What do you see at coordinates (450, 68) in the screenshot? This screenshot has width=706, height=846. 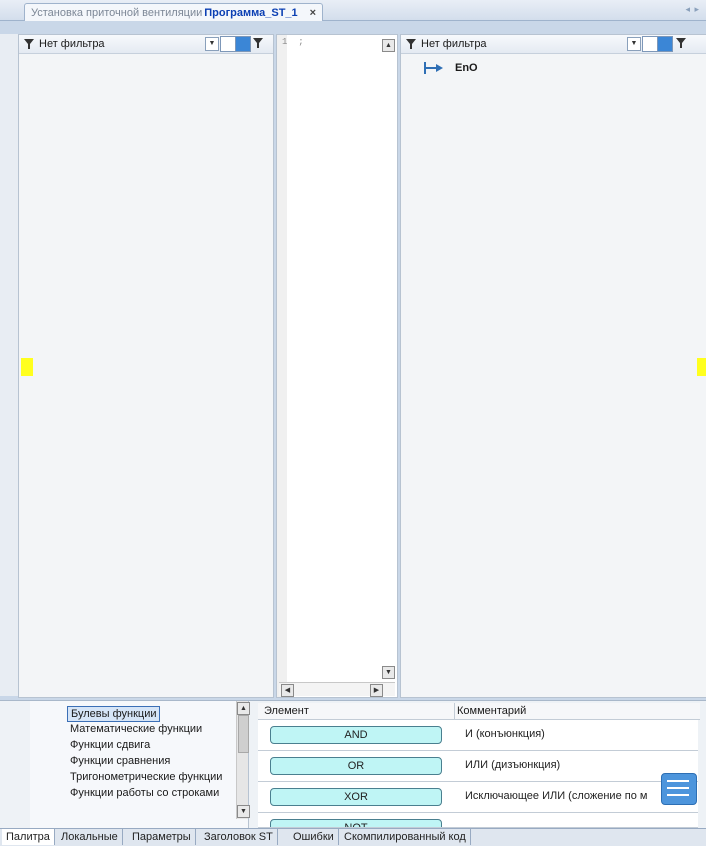 I see `output-item-eno: EnO` at bounding box center [450, 68].